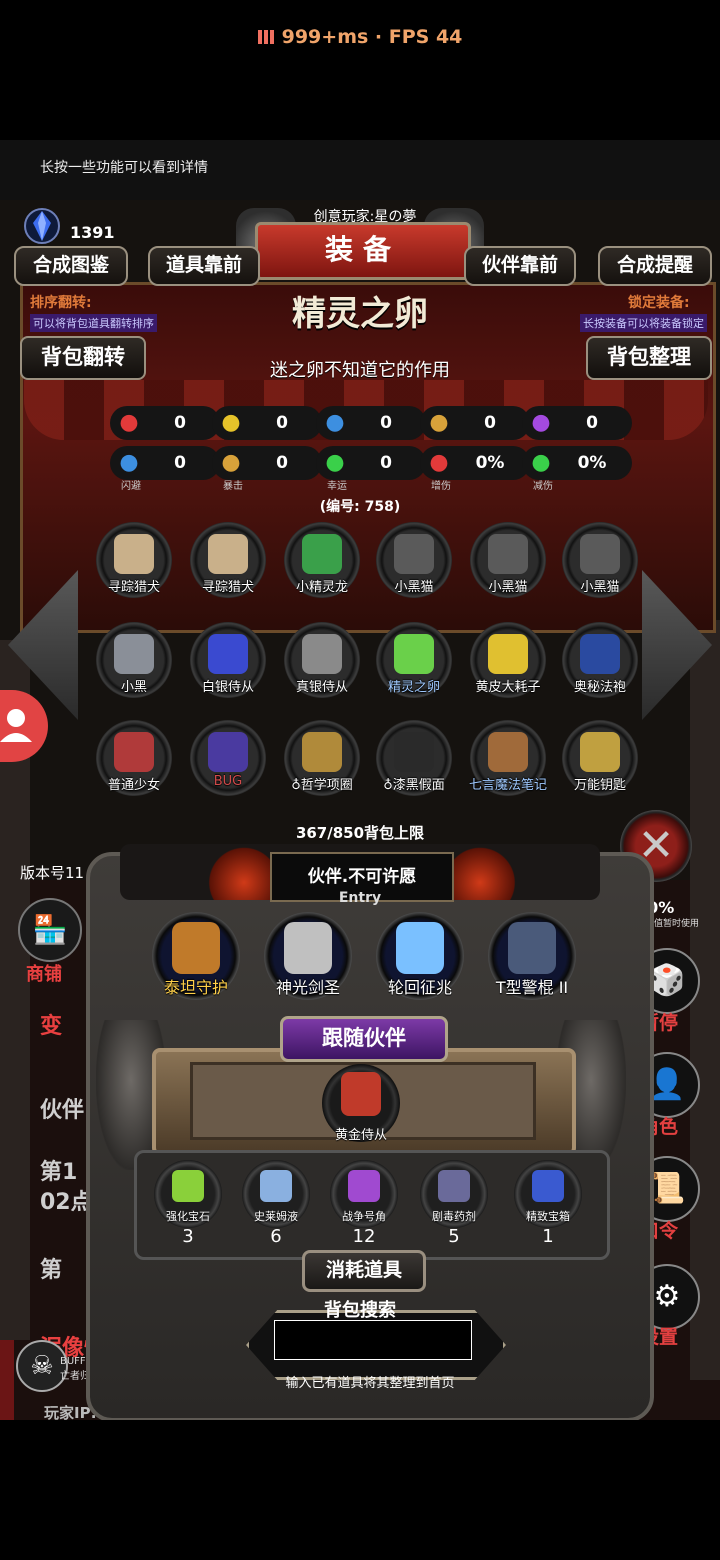  Describe the element at coordinates (129, 462) in the screenshot. I see `dodge-icon: ●` at that location.